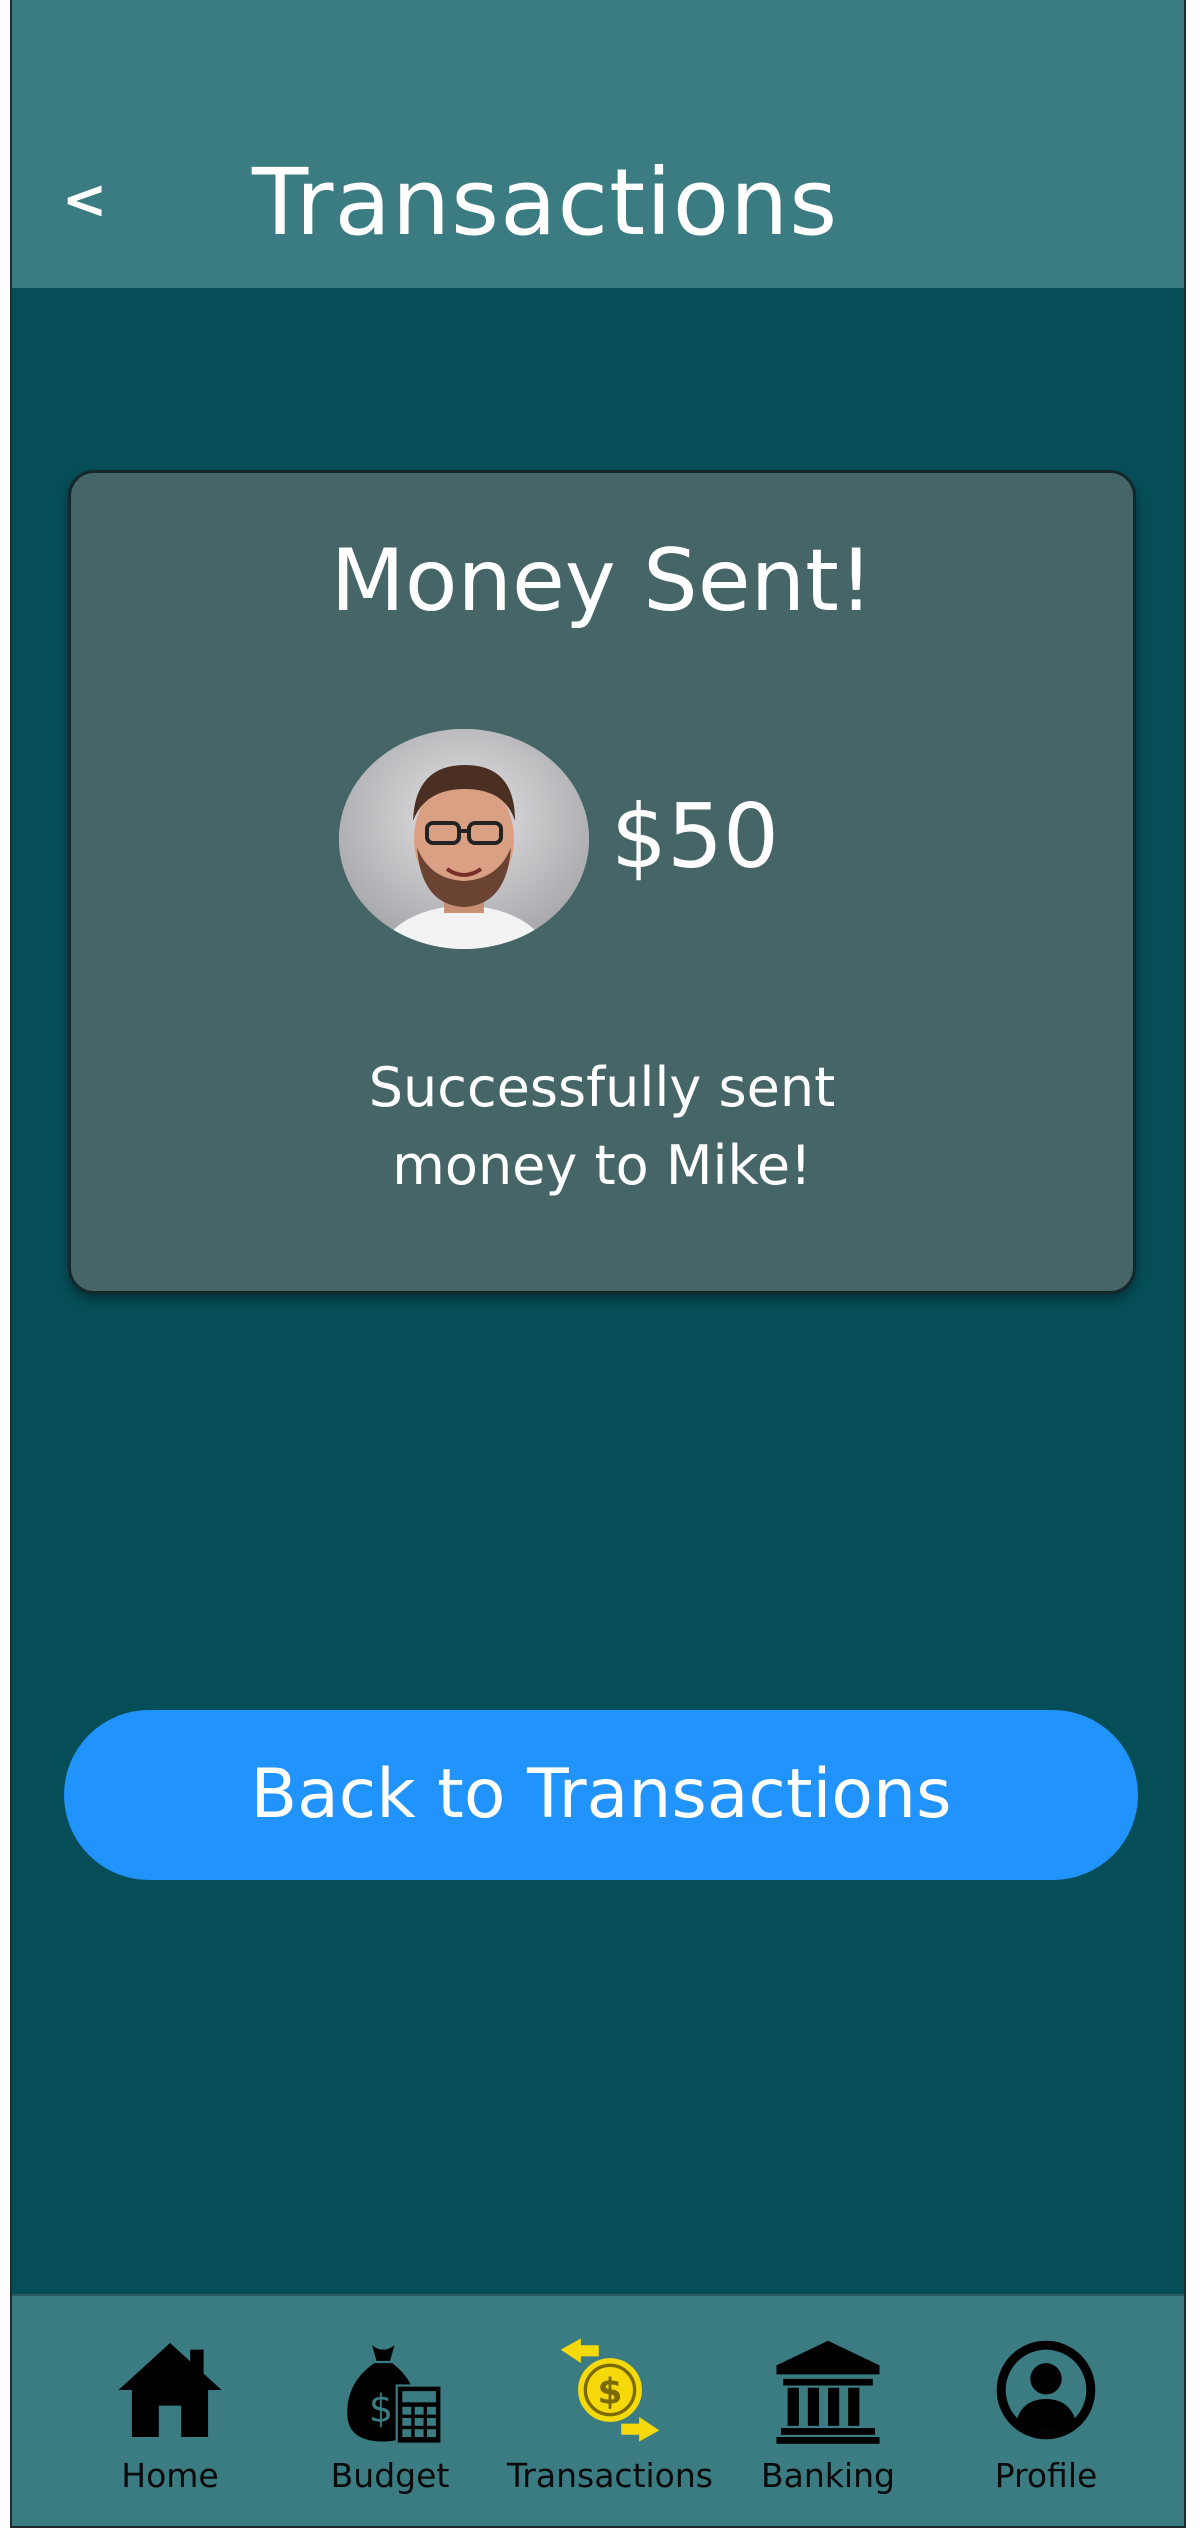  I want to click on bank-icon, so click(828, 2392).